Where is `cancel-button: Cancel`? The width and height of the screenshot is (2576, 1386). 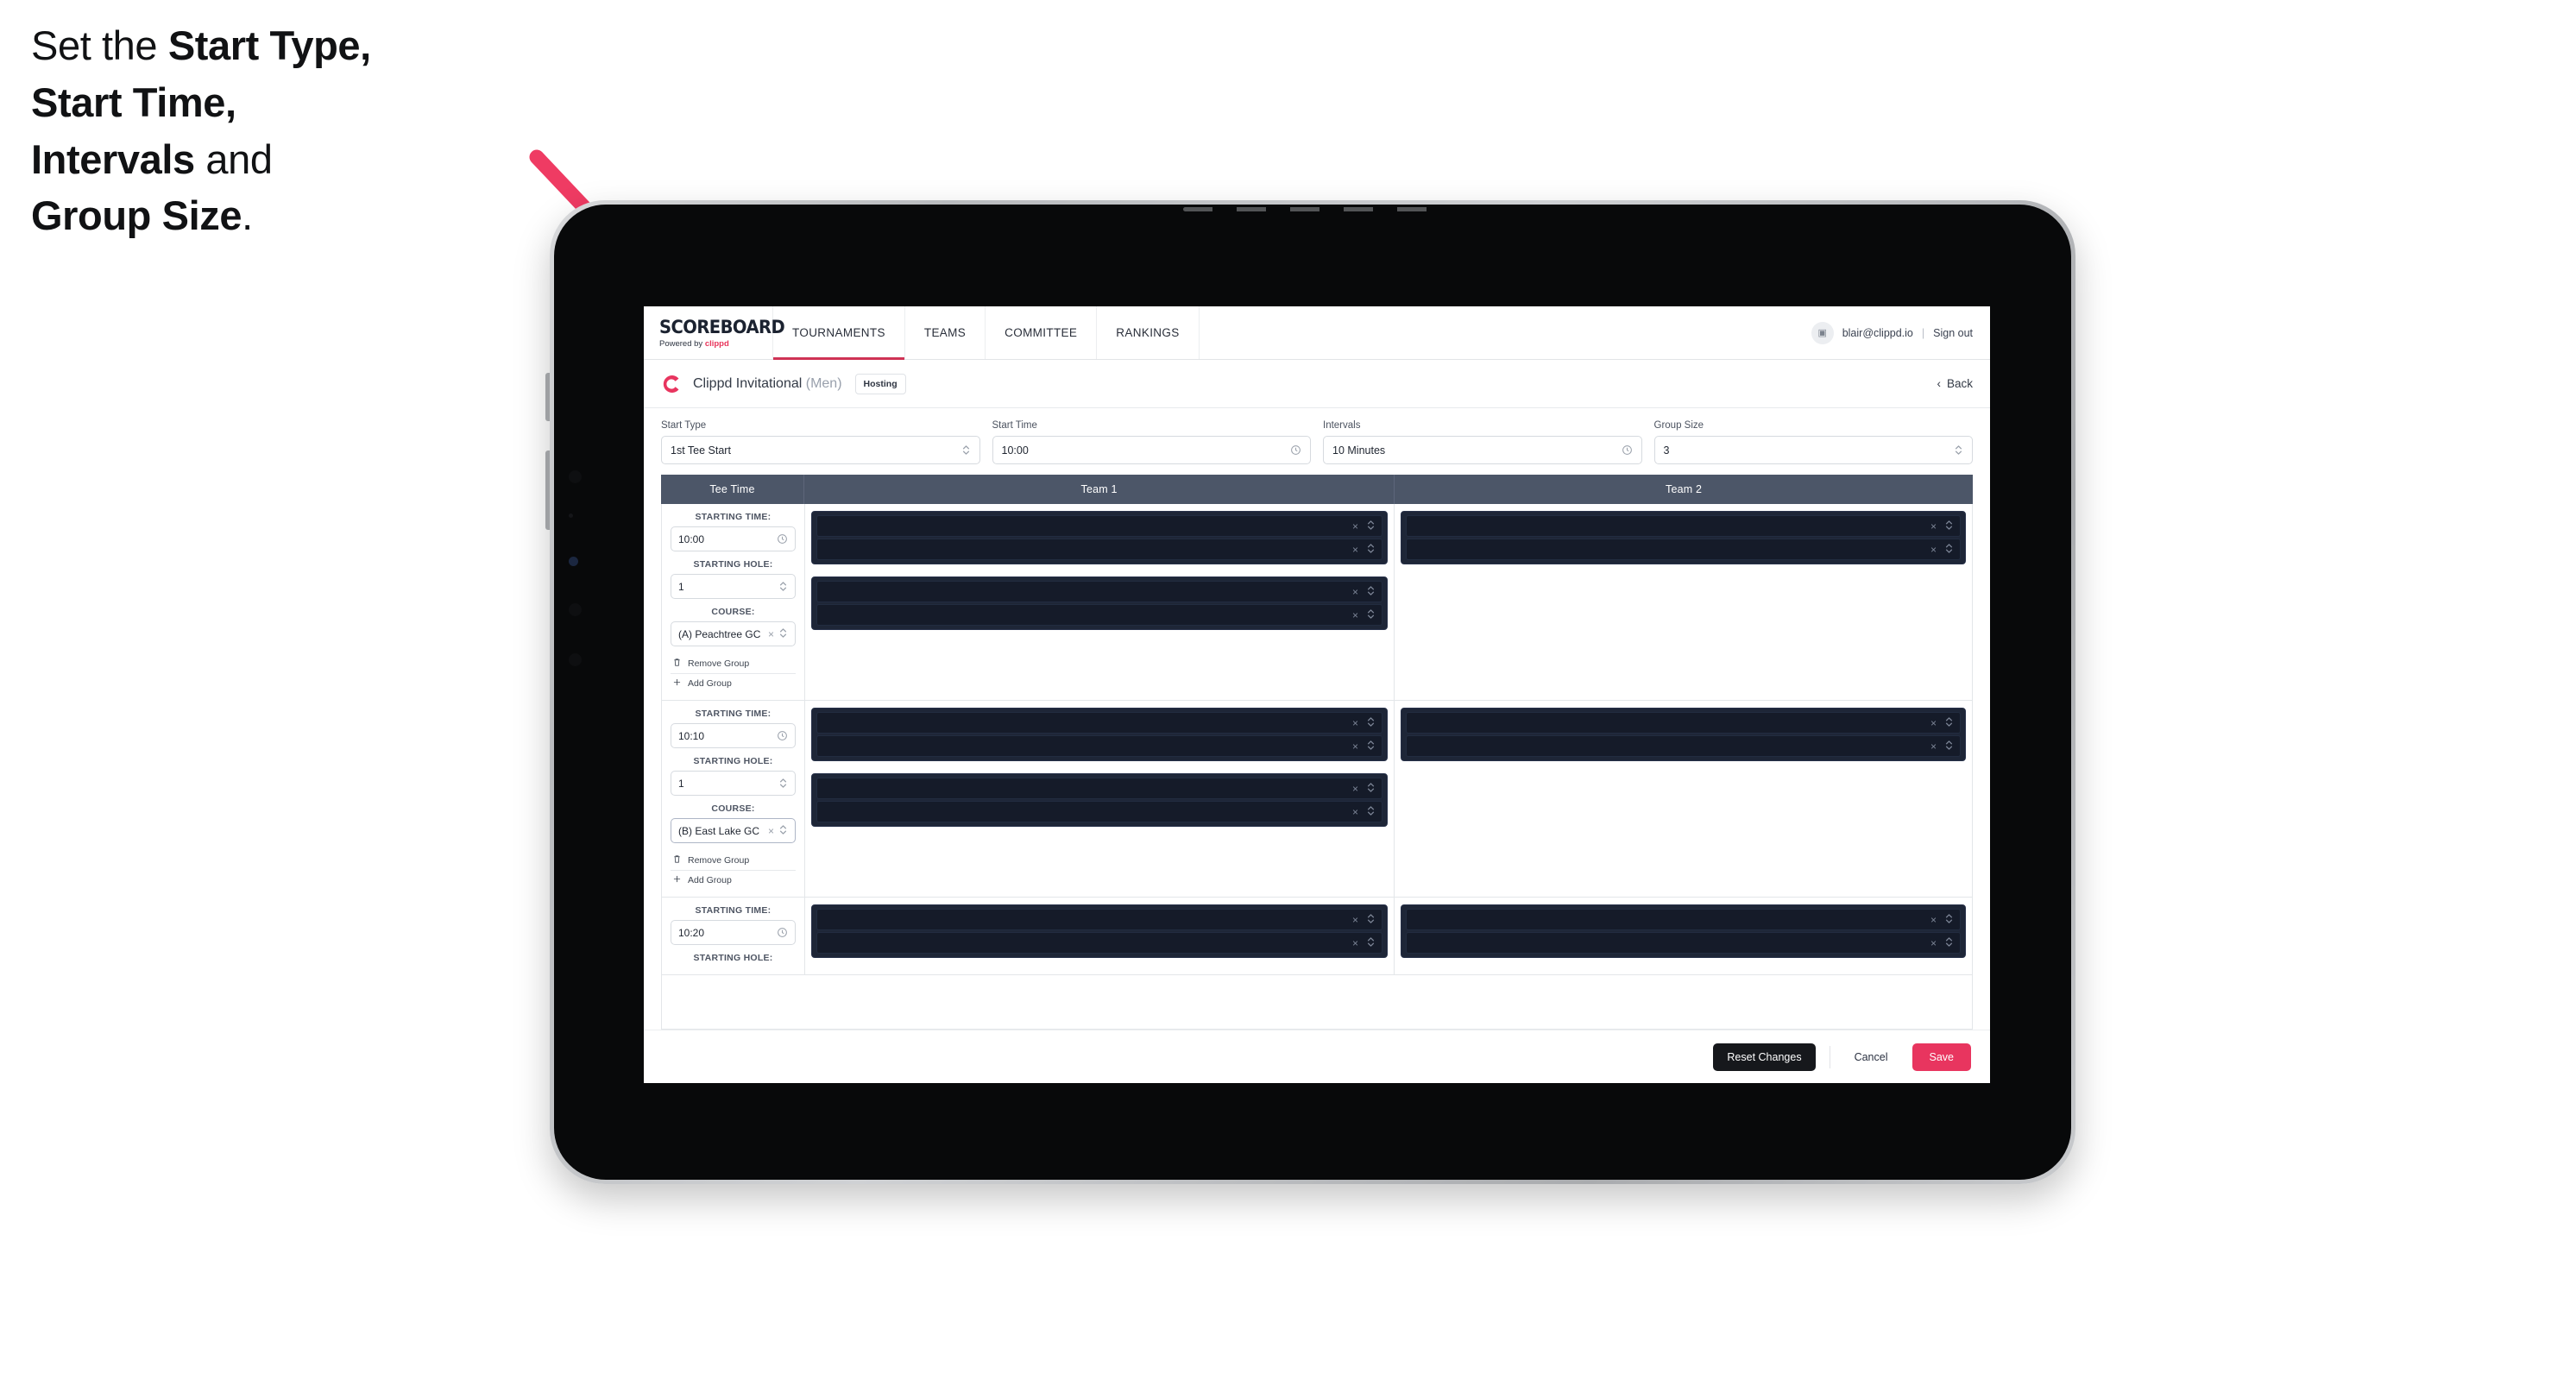 cancel-button: Cancel is located at coordinates (1872, 1057).